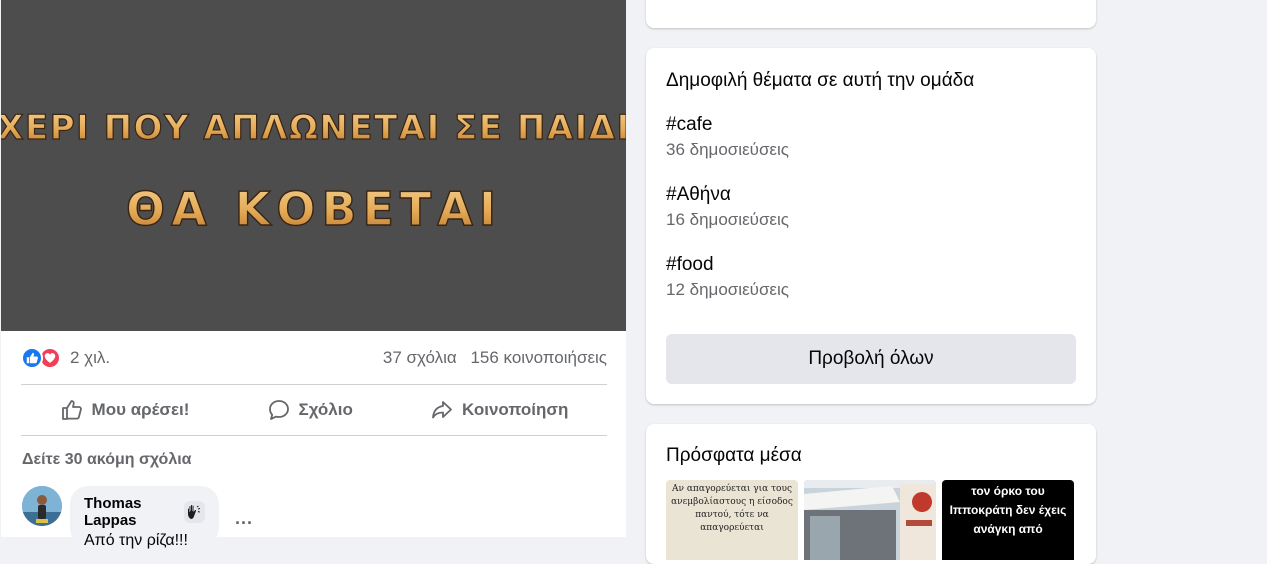 This screenshot has width=1267, height=564. I want to click on engagement-counts: 37 σχόλια 156 κοινοποιήσεις, so click(495, 358).